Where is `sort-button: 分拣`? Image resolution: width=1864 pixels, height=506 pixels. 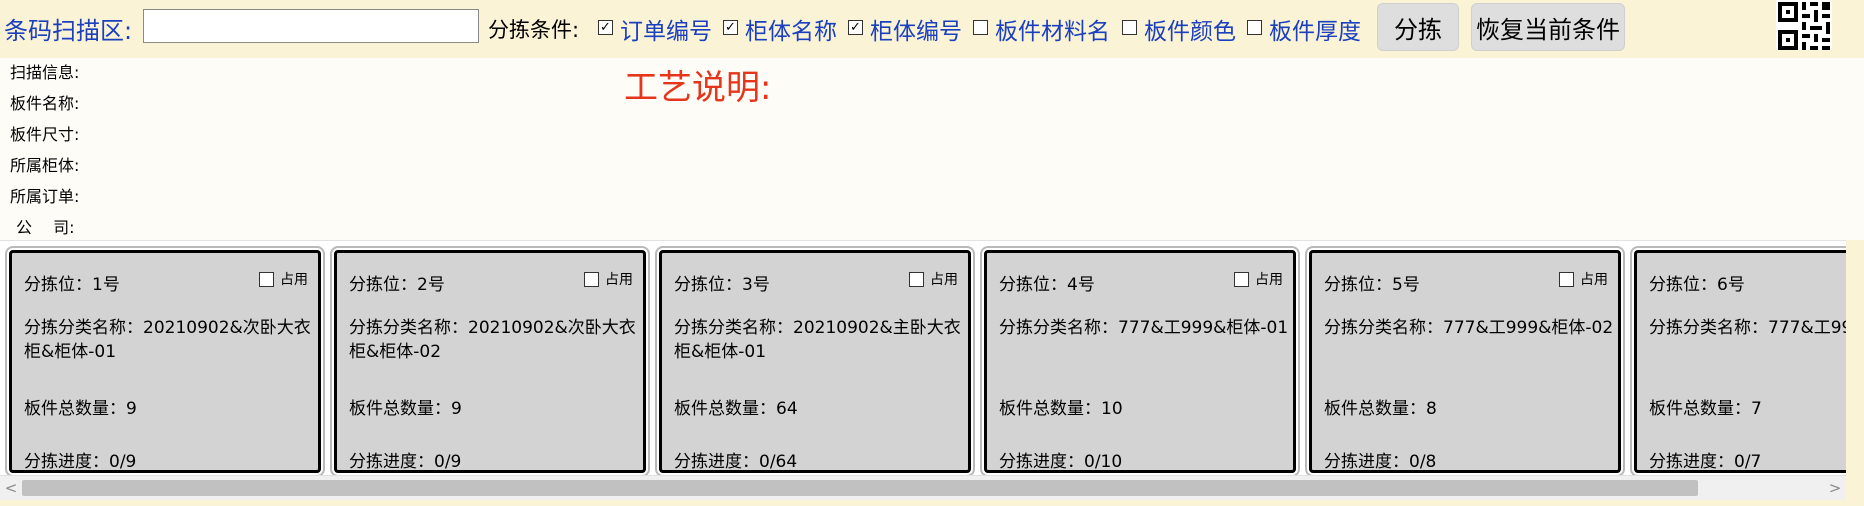
sort-button: 分拣 is located at coordinates (1418, 27).